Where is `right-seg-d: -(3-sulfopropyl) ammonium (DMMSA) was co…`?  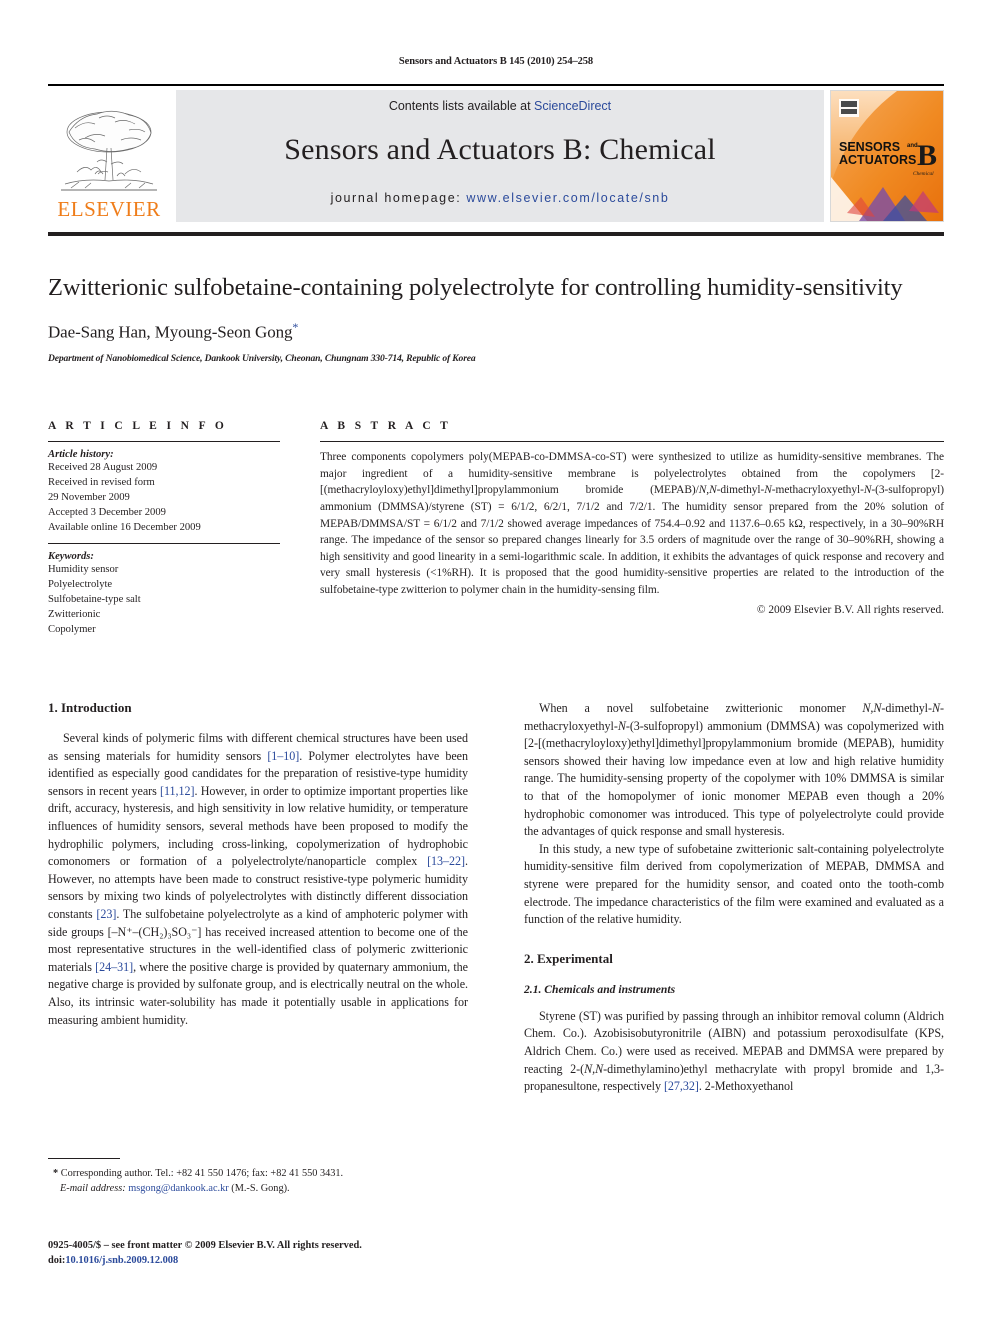
right-seg-d: -(3-sulfopropyl) ammonium (DMMSA) was co… is located at coordinates (734, 778).